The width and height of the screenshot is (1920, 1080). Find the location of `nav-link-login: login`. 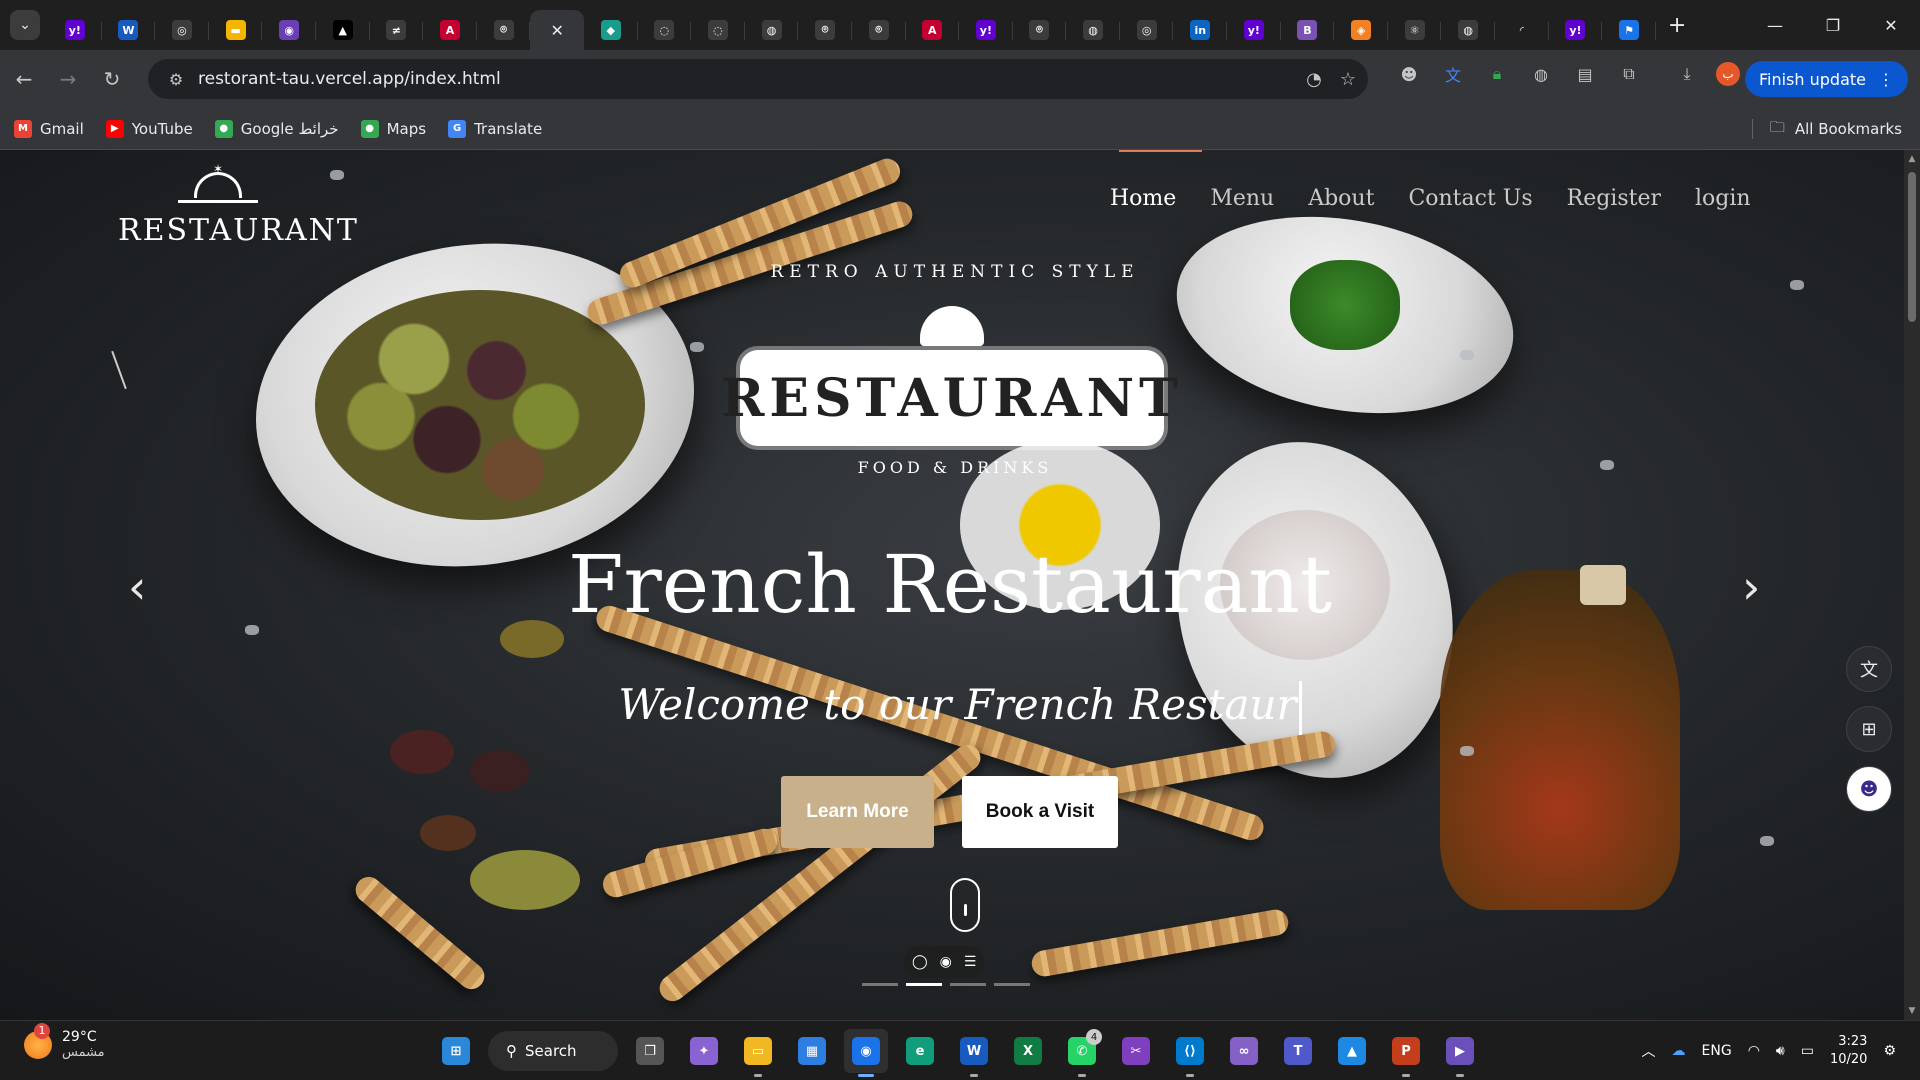

nav-link-login: login is located at coordinates (1723, 198).